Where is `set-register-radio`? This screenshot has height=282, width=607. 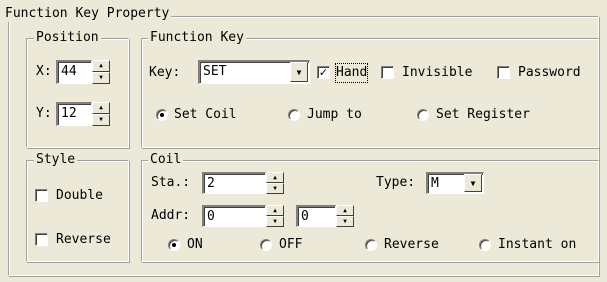
set-register-radio is located at coordinates (423, 115).